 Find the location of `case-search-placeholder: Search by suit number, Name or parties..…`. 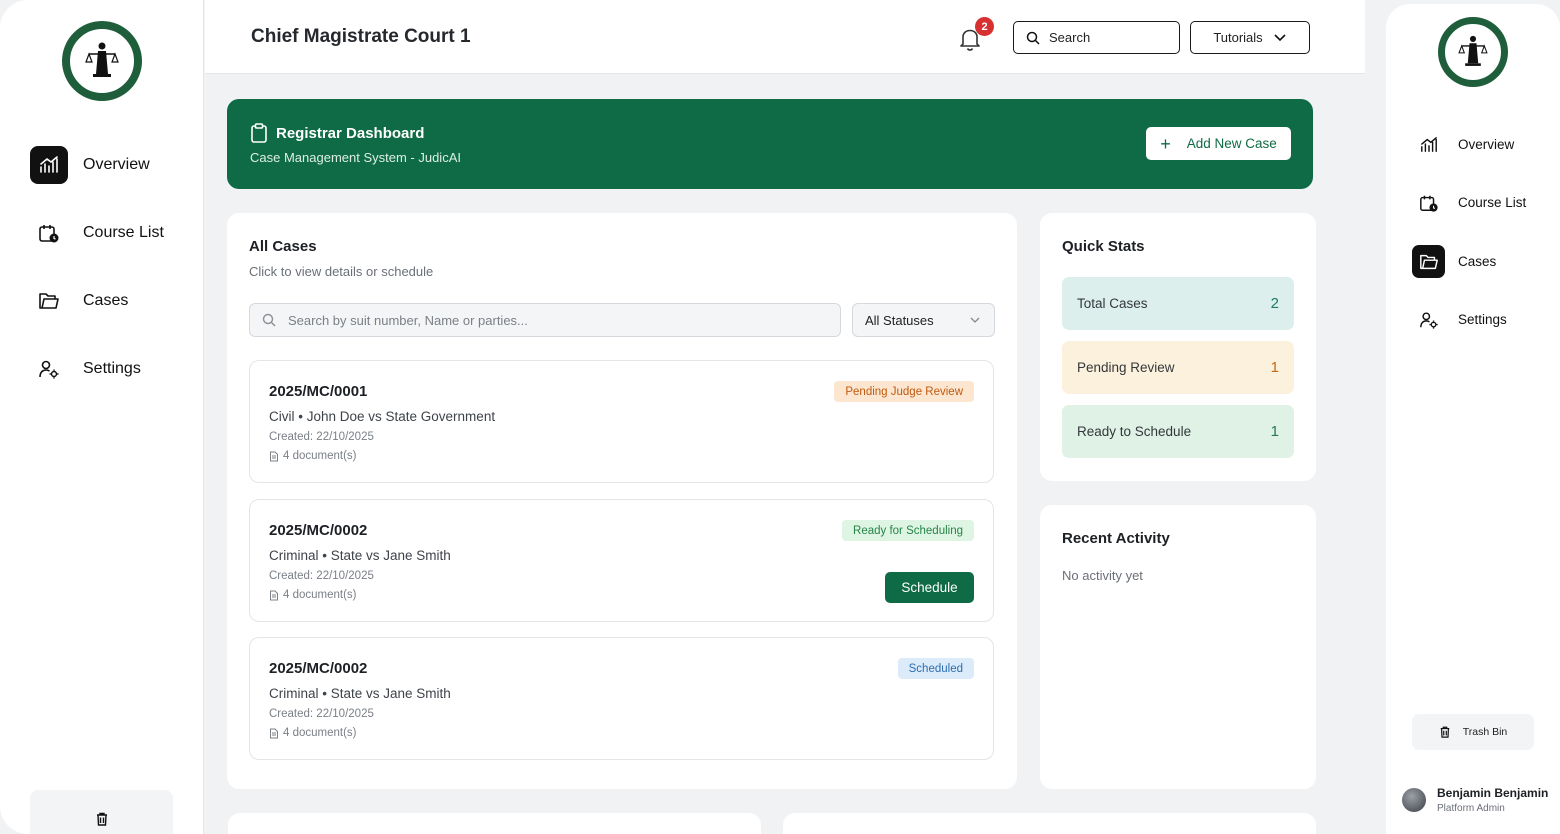

case-search-placeholder: Search by suit number, Name or parties..… is located at coordinates (408, 320).